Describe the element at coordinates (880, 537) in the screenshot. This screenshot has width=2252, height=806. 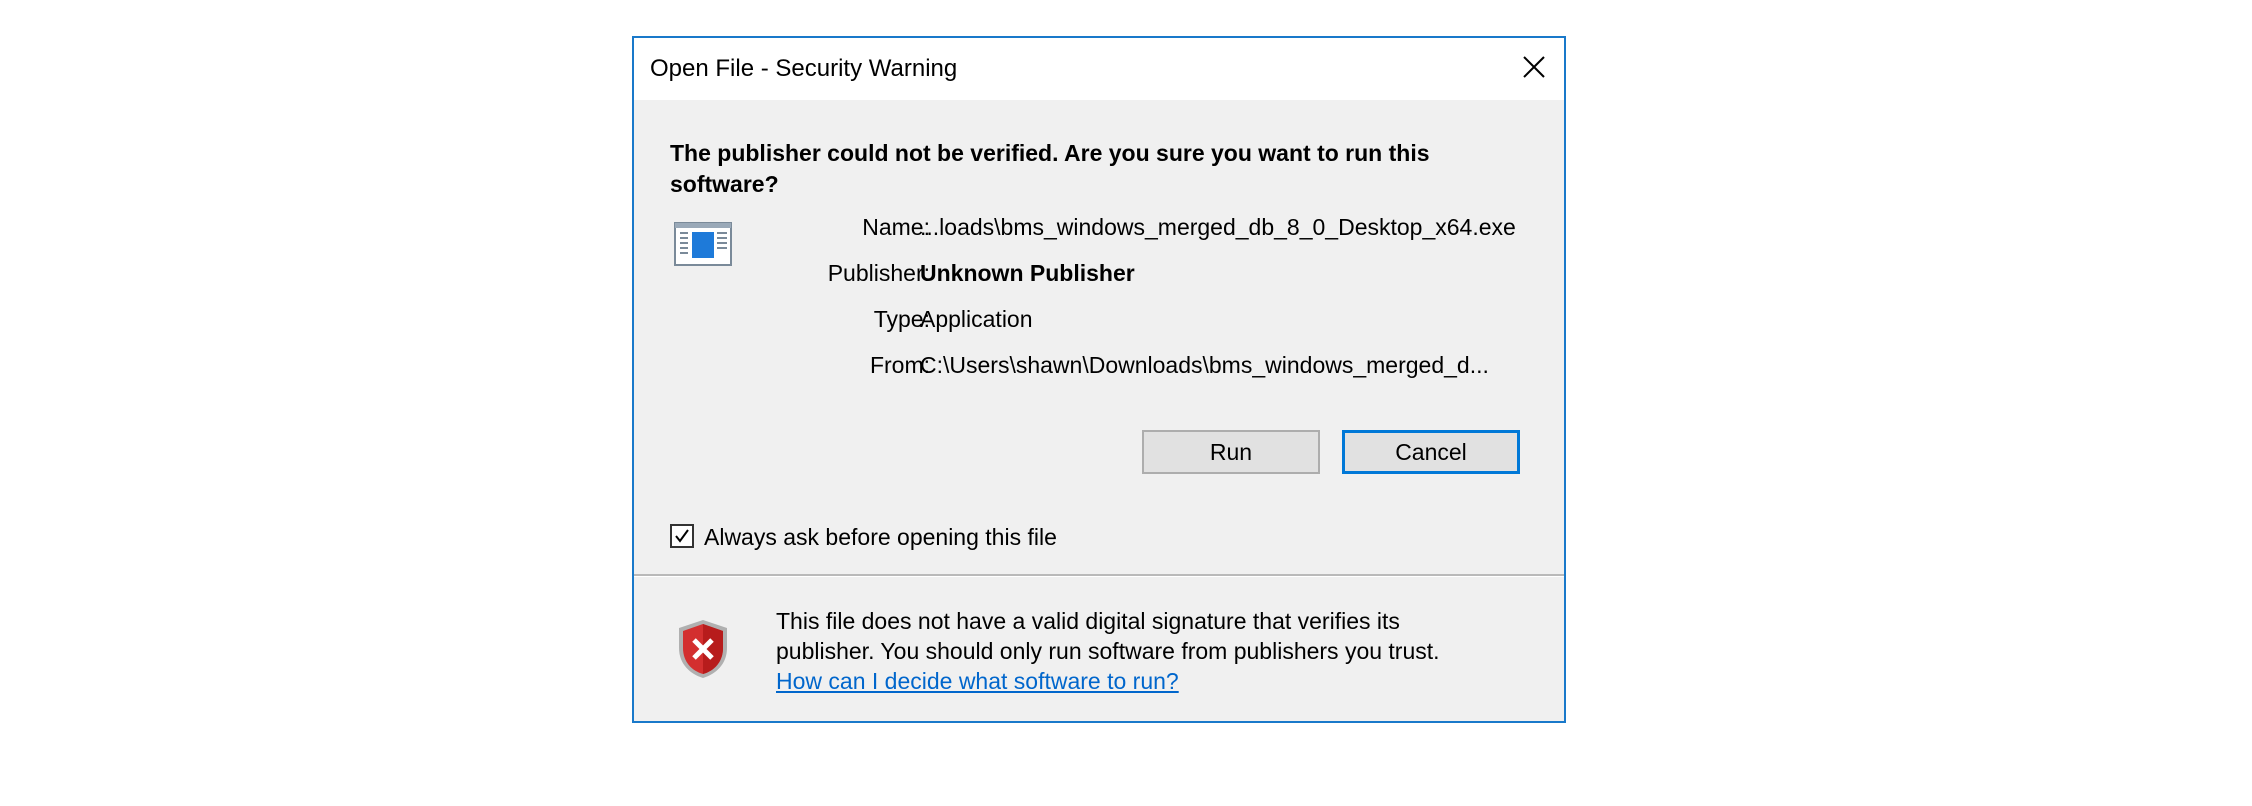
I see `always-ask-label: Always ask before opening this file` at that location.